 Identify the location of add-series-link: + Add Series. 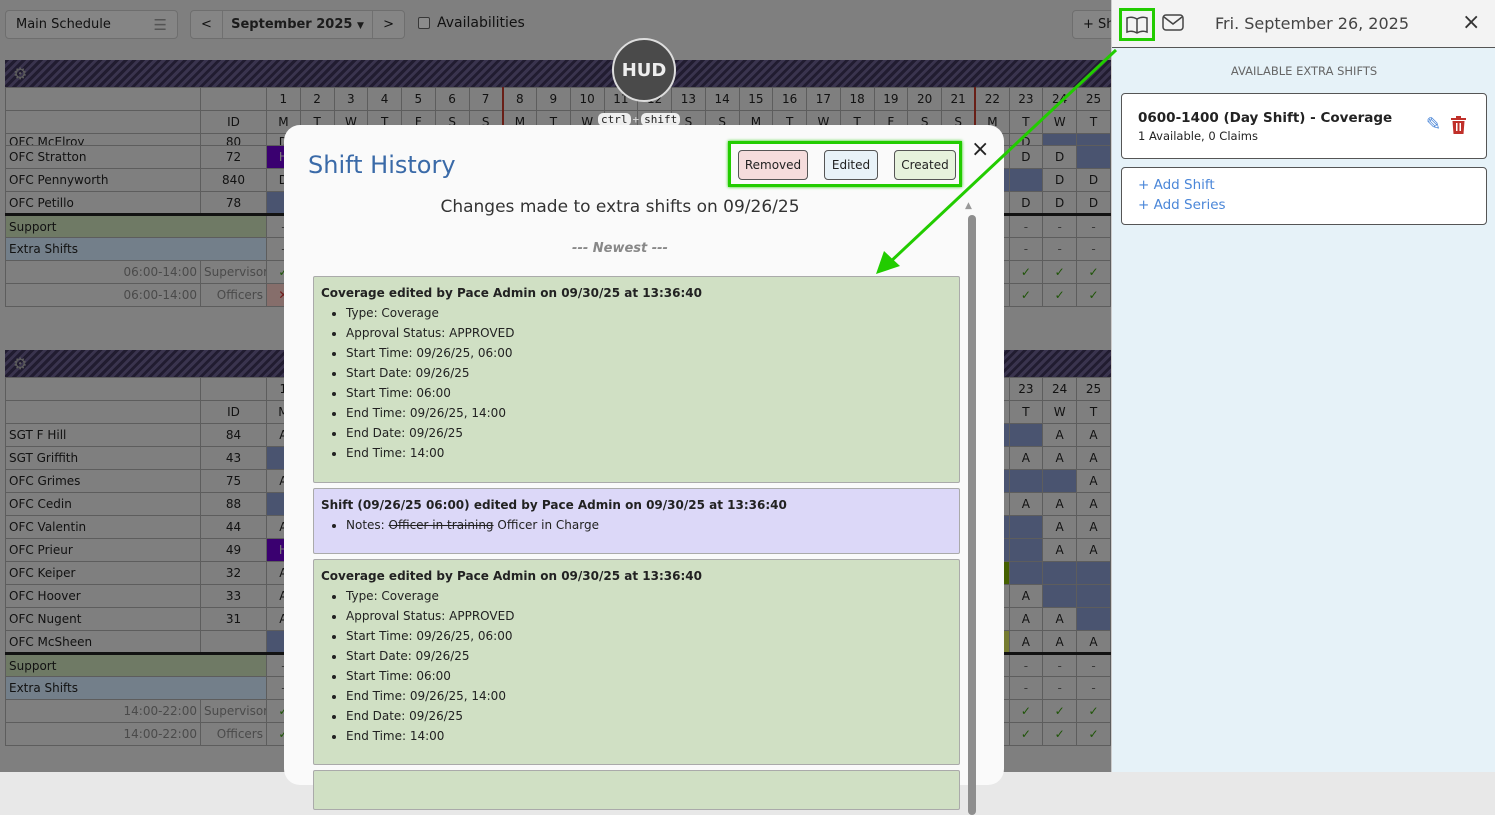
(1182, 205).